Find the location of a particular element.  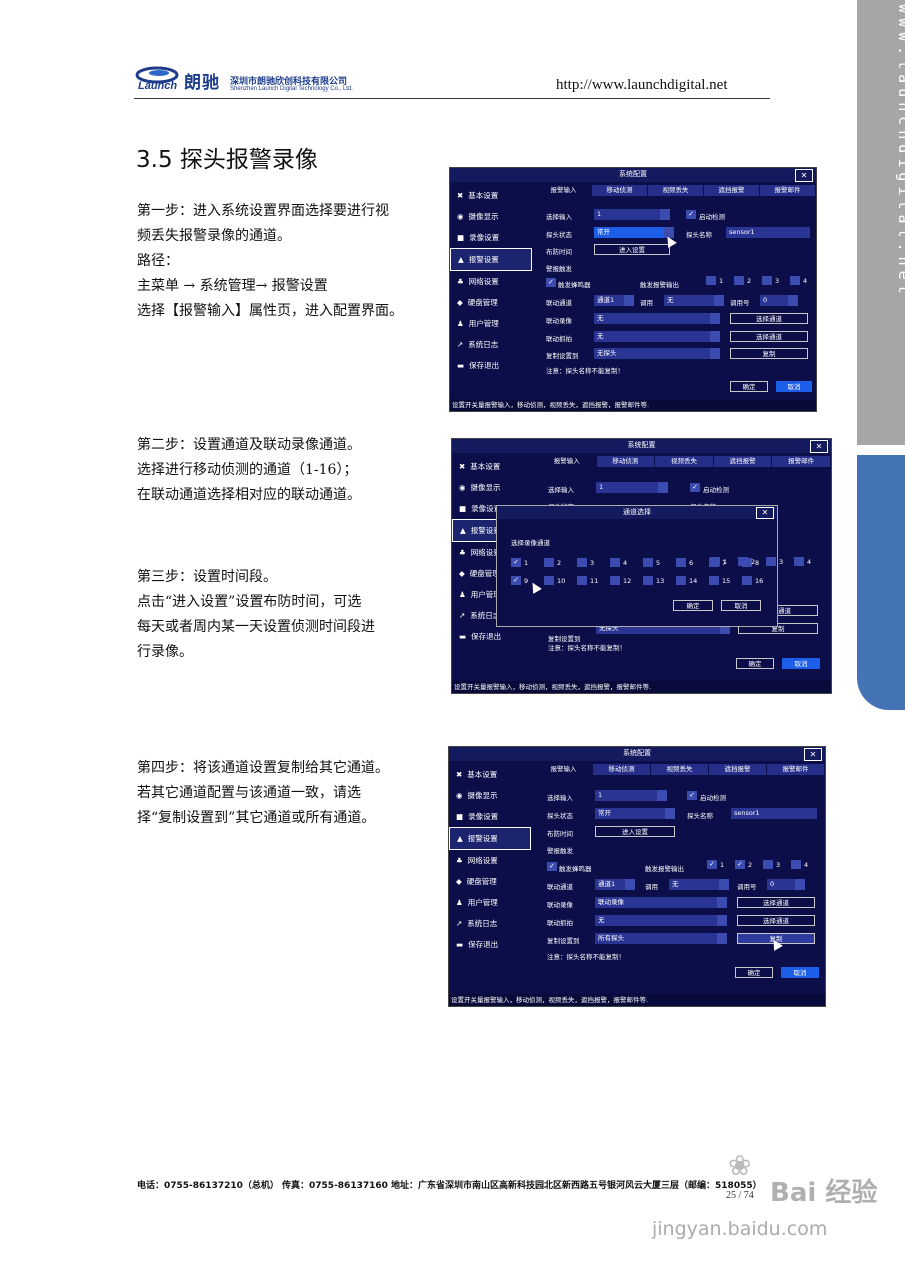

link-record-select: 无 is located at coordinates (657, 318).